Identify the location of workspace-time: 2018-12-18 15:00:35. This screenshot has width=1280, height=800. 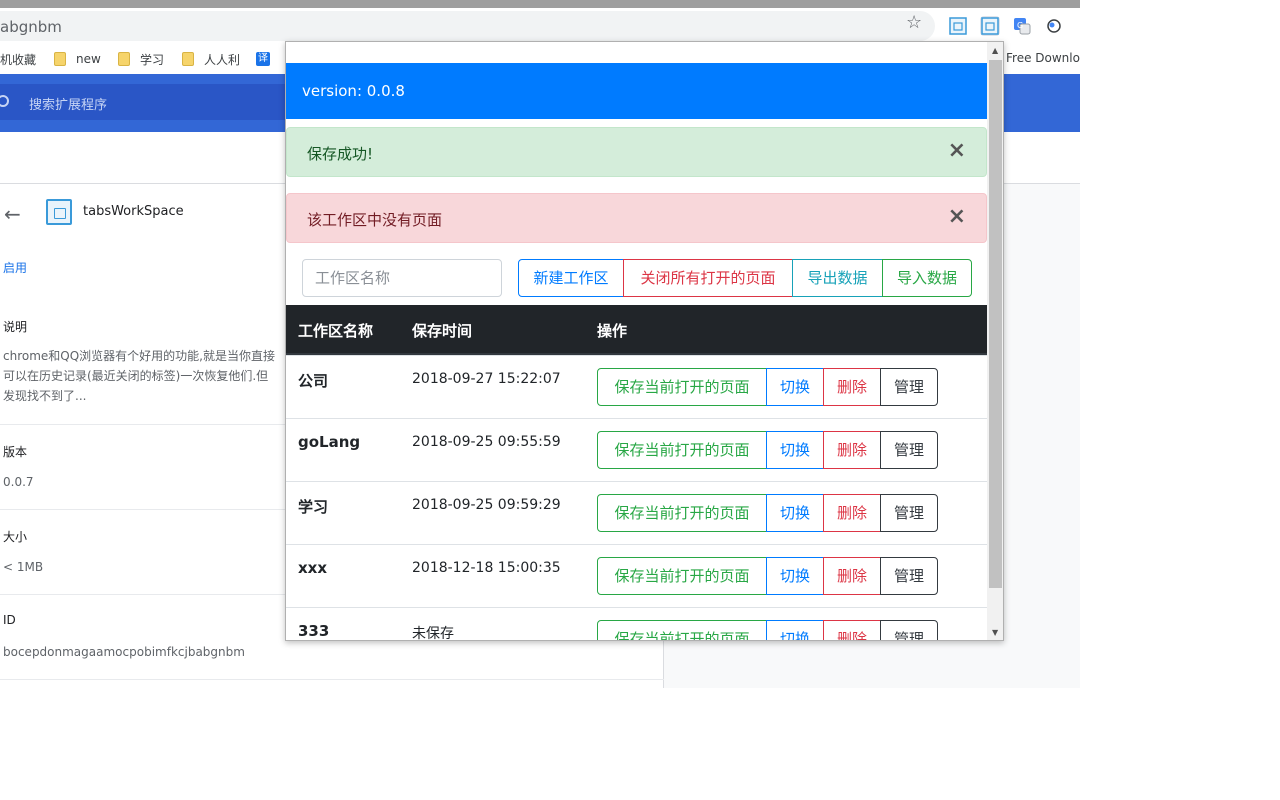
(486, 568).